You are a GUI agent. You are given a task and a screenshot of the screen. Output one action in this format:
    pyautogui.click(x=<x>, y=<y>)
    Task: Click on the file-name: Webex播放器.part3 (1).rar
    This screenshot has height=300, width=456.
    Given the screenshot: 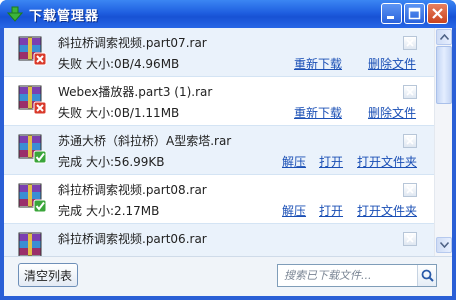 What is the action you would take?
    pyautogui.click(x=135, y=92)
    